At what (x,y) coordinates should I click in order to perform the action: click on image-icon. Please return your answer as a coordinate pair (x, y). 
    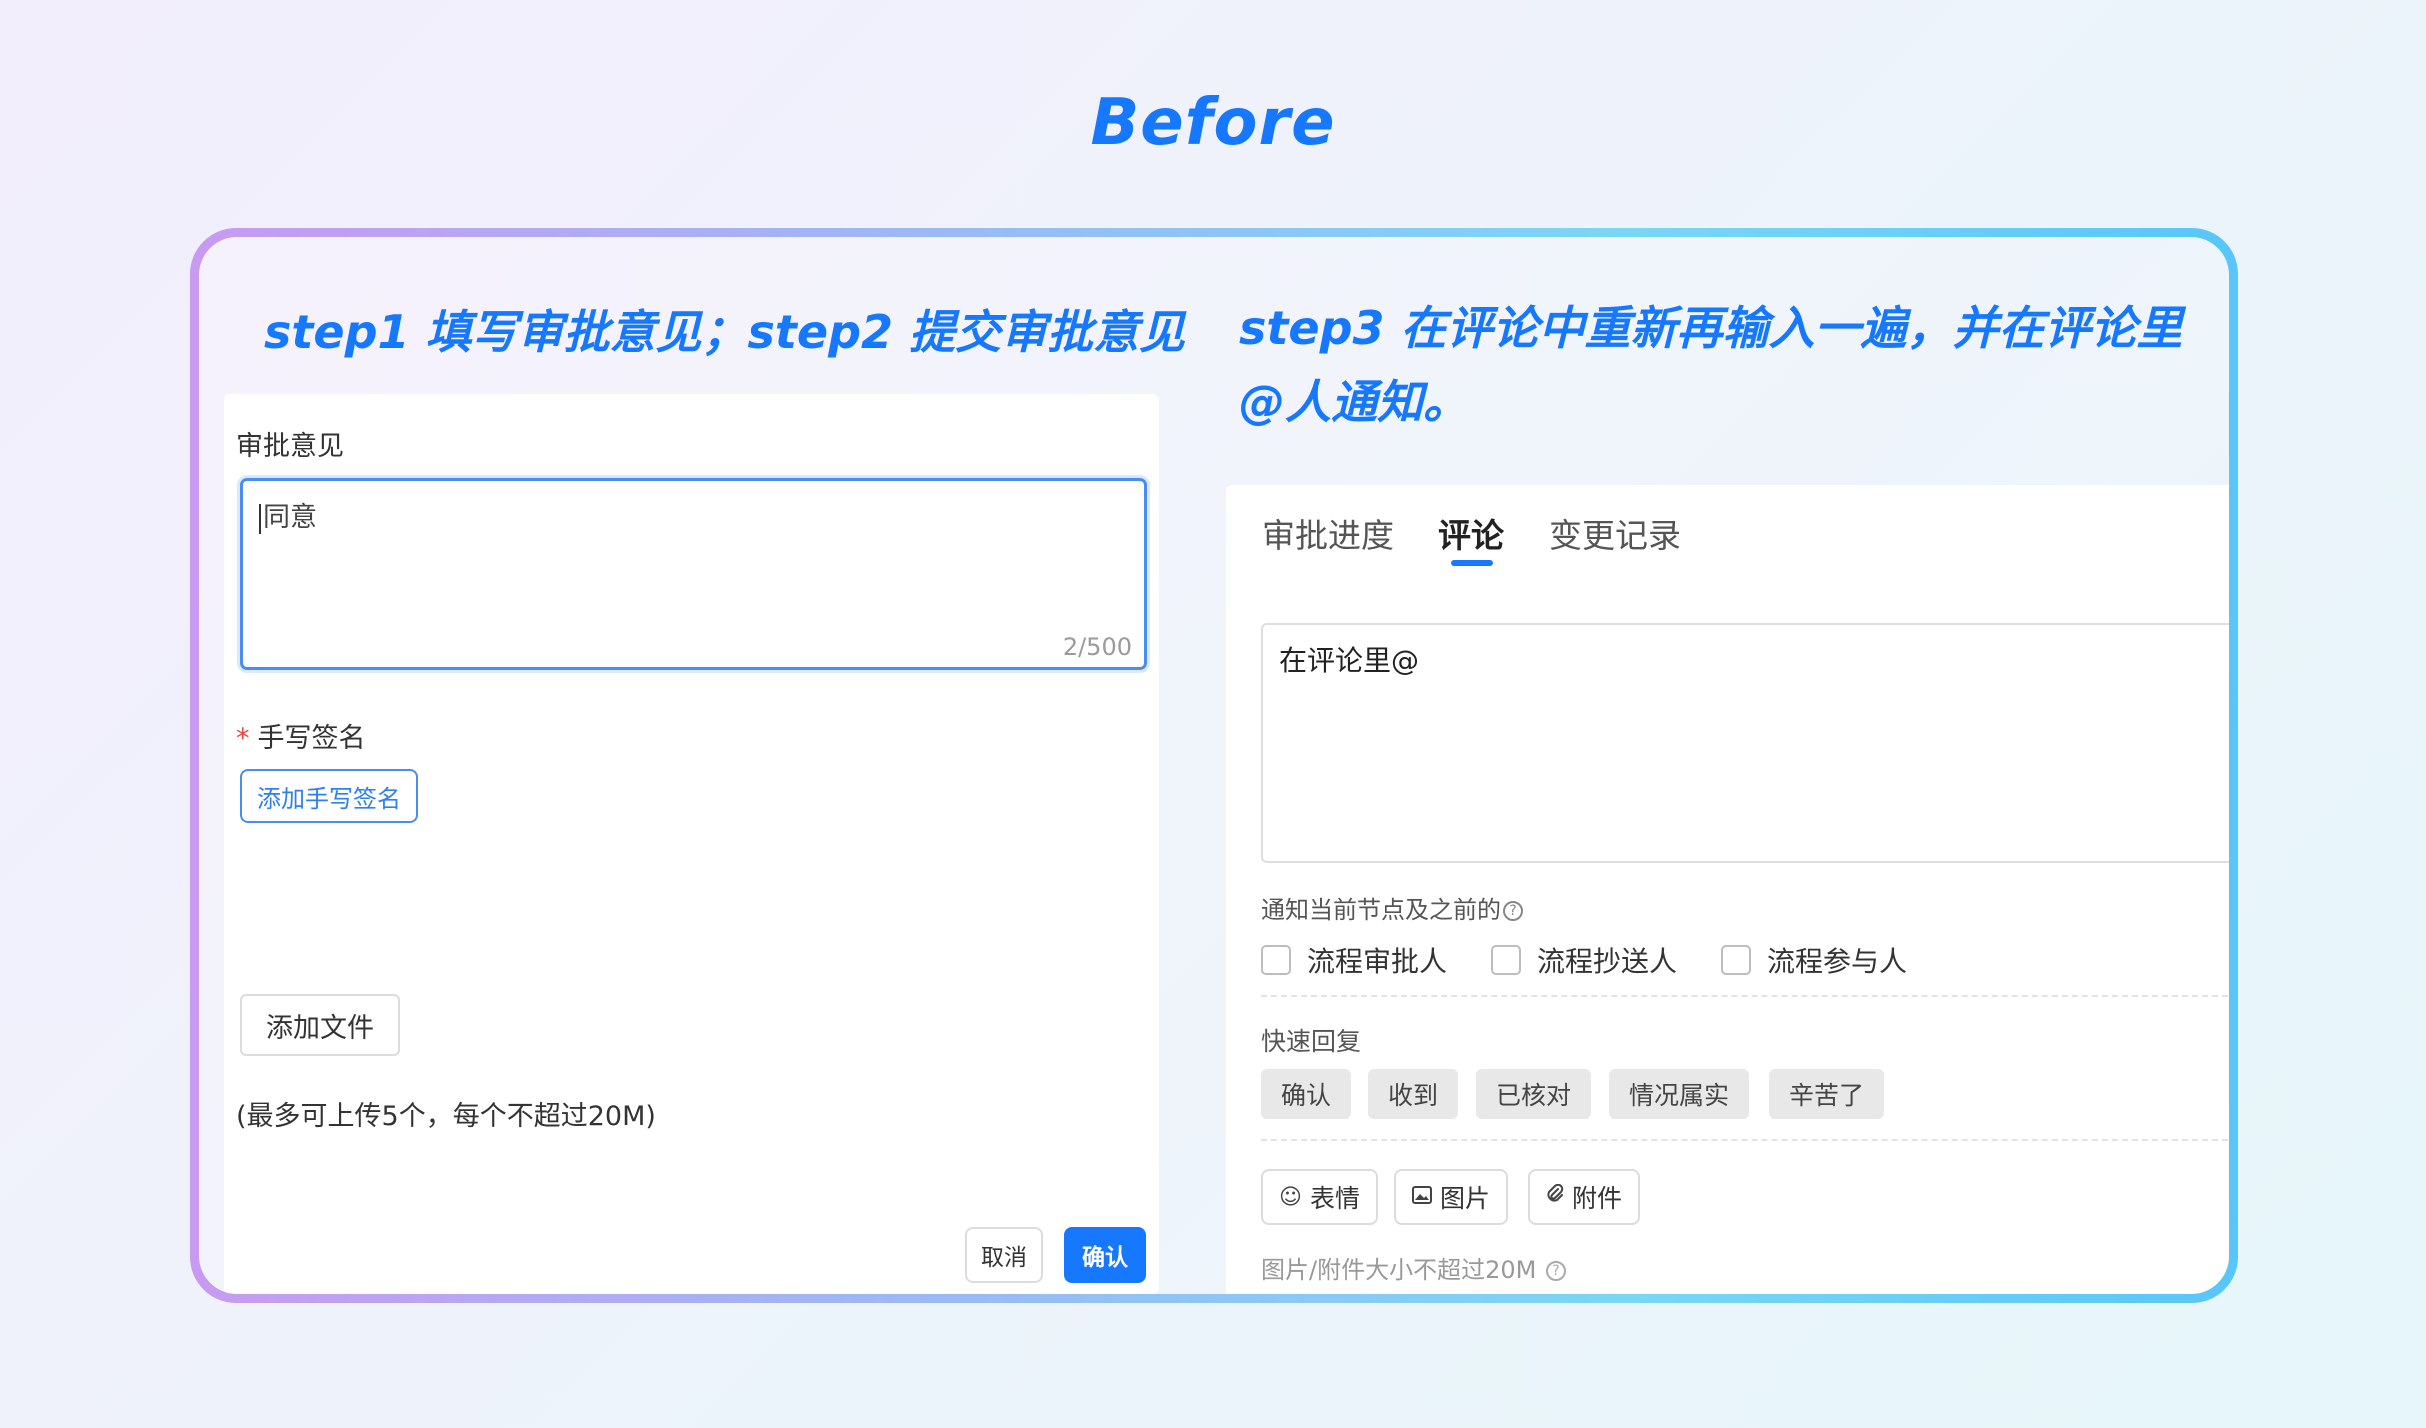
    Looking at the image, I should click on (1422, 1197).